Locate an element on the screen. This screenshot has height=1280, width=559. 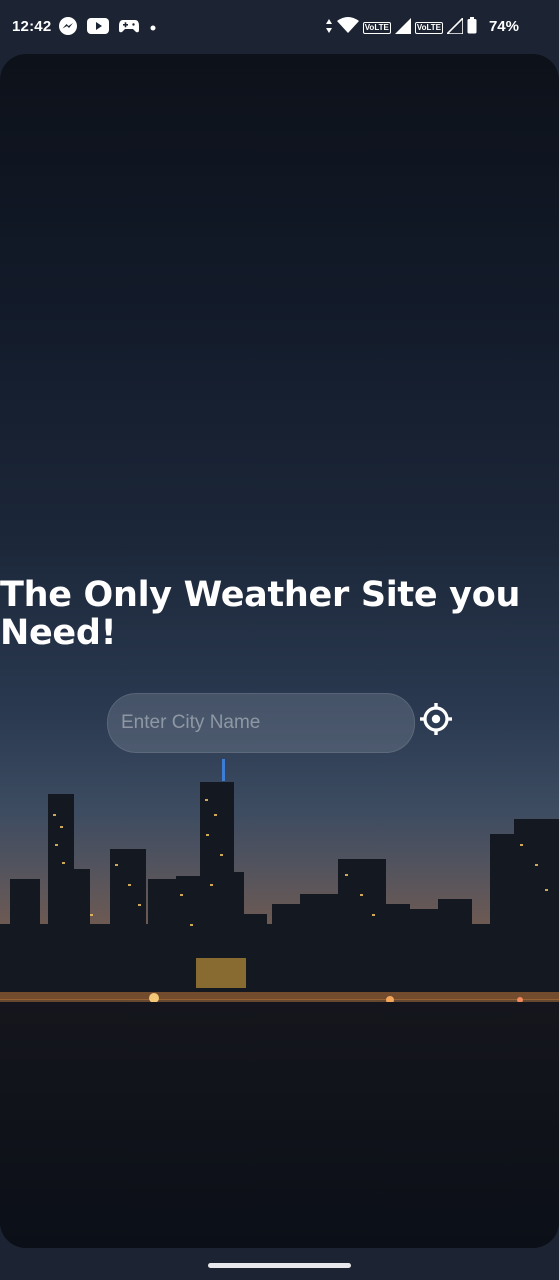
status-time: 12:42 is located at coordinates (32, 26).